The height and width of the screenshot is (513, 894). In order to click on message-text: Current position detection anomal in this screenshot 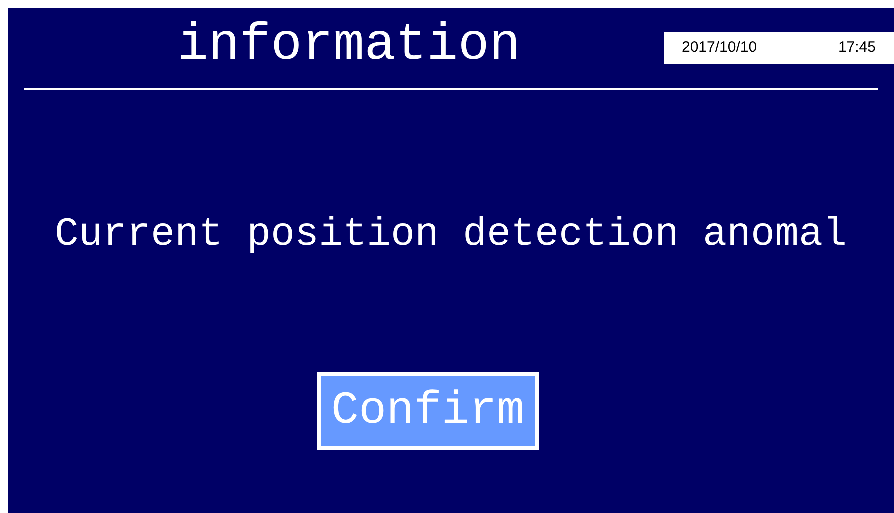, I will do `click(451, 236)`.